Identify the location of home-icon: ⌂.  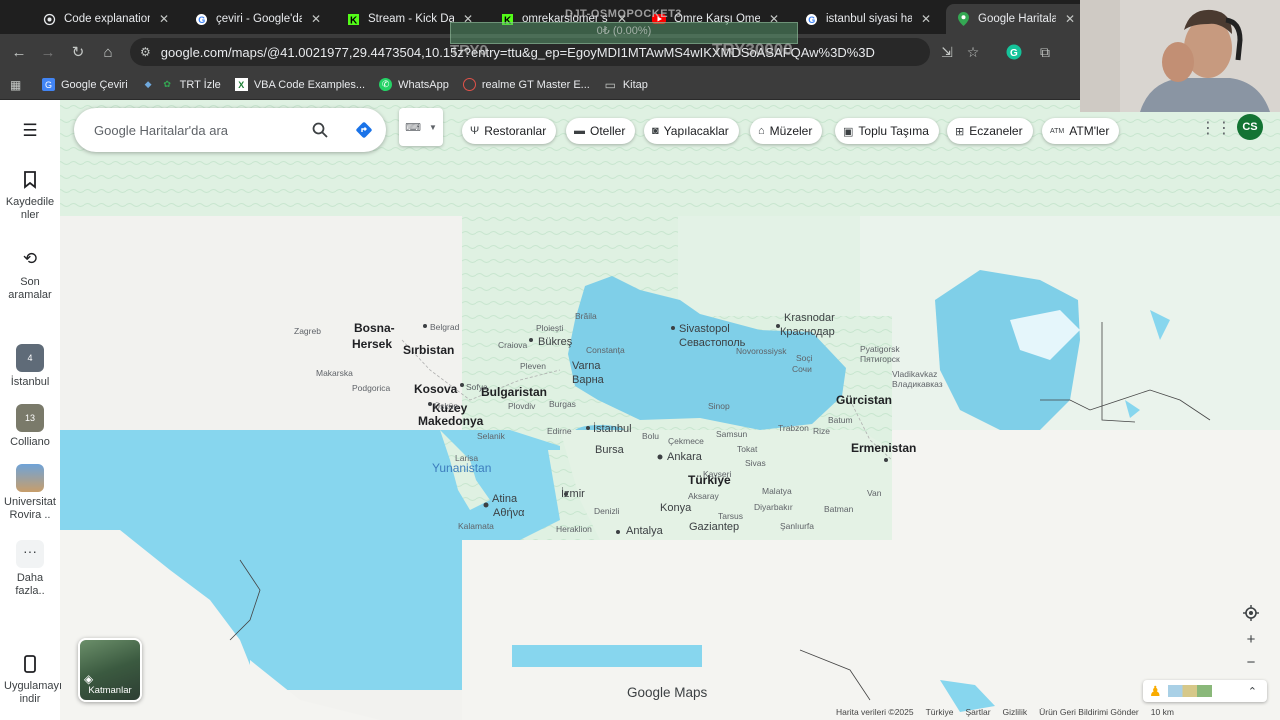
(108, 52).